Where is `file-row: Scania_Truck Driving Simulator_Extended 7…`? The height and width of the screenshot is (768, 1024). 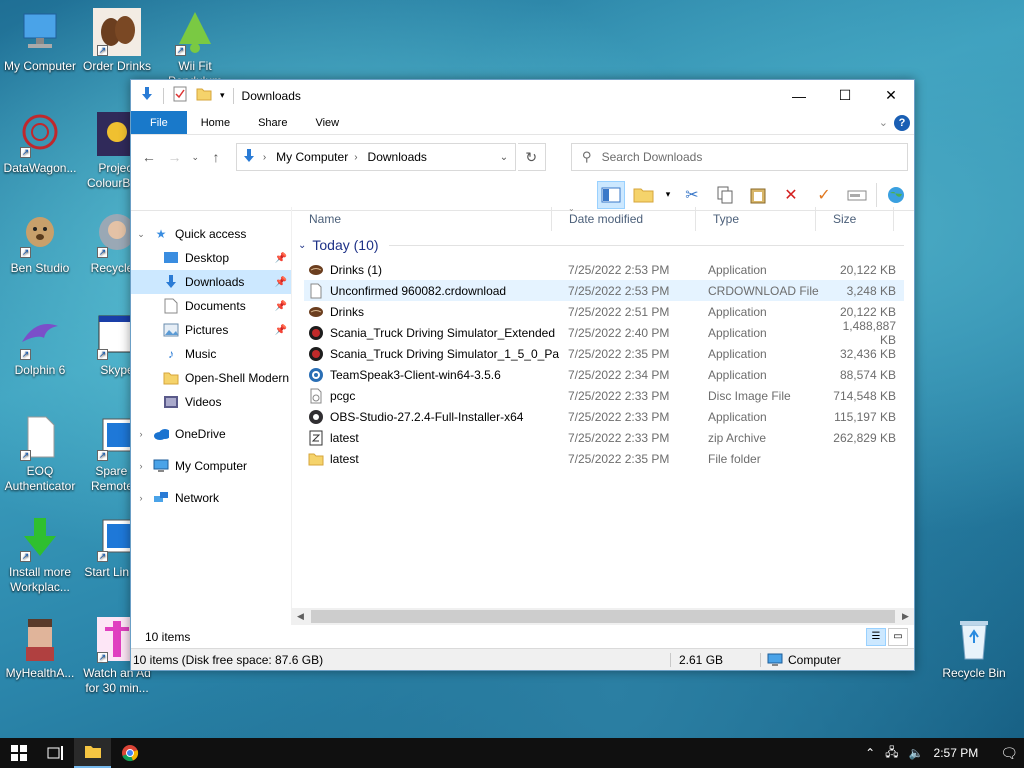
file-row: Scania_Truck Driving Simulator_Extended 7… is located at coordinates (604, 333).